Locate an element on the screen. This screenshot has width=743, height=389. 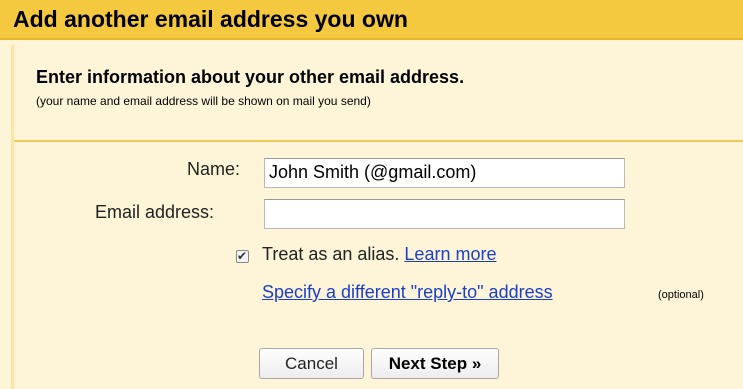
alias-checkbox: ✔ is located at coordinates (242, 256).